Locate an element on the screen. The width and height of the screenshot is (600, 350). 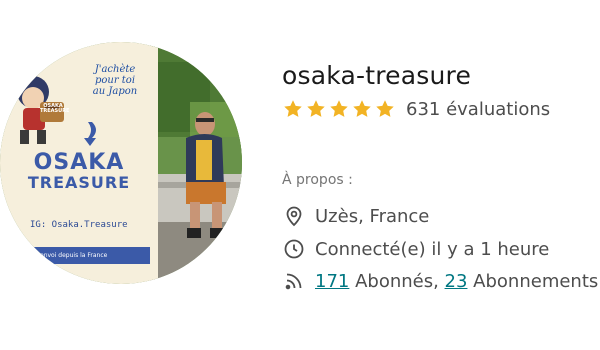
poster-handle: IG: Osaka.Treasure is located at coordinates (79, 225).